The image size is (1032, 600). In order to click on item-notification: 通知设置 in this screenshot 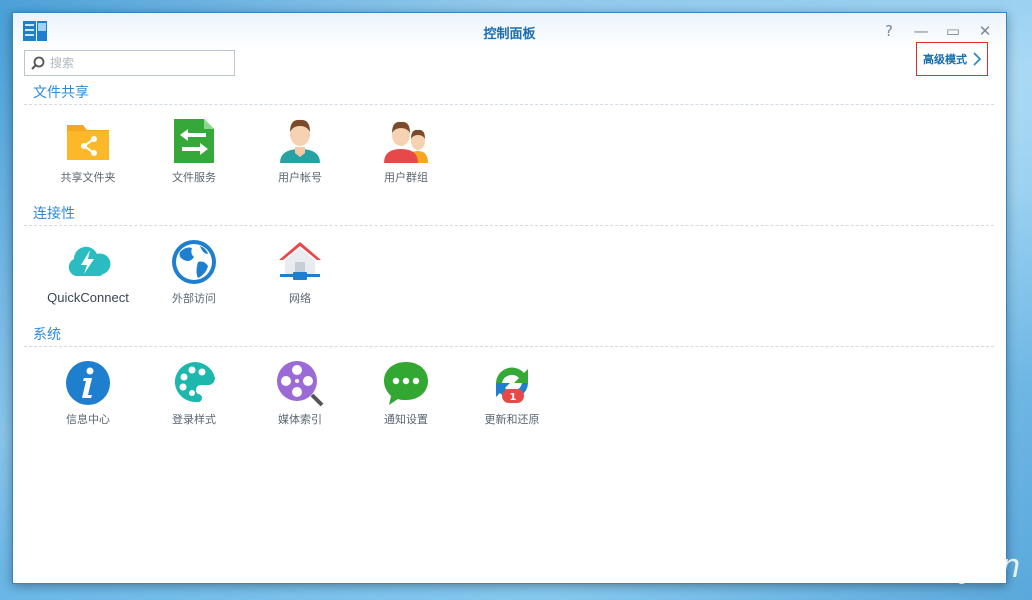, I will do `click(406, 393)`.